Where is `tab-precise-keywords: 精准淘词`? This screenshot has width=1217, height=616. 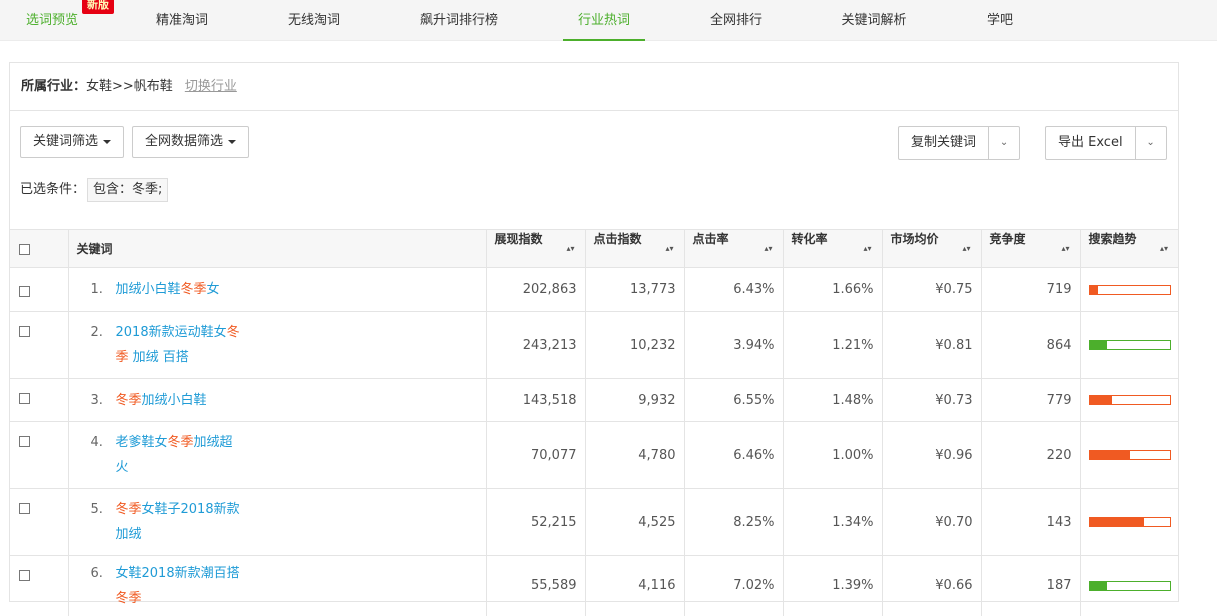 tab-precise-keywords: 精准淘词 is located at coordinates (182, 20).